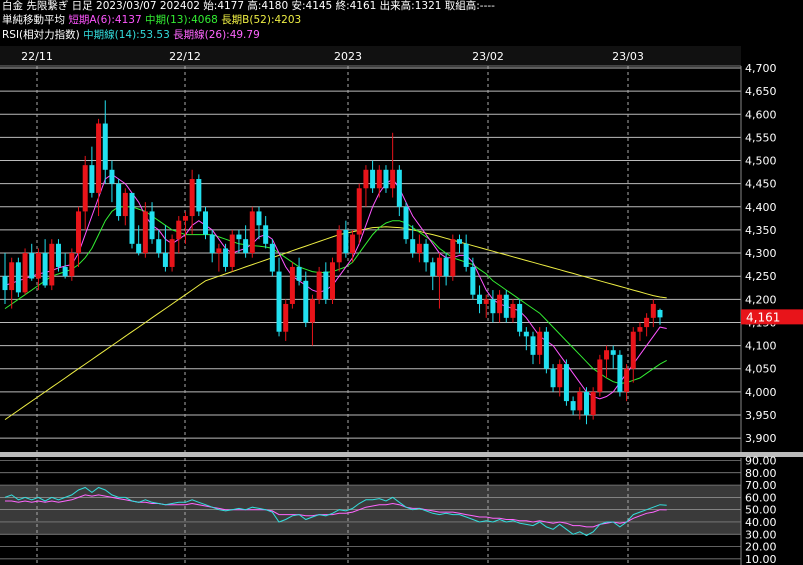 The height and width of the screenshot is (565, 803). What do you see at coordinates (628, 56) in the screenshot?
I see `date-axis-label: 23/03` at bounding box center [628, 56].